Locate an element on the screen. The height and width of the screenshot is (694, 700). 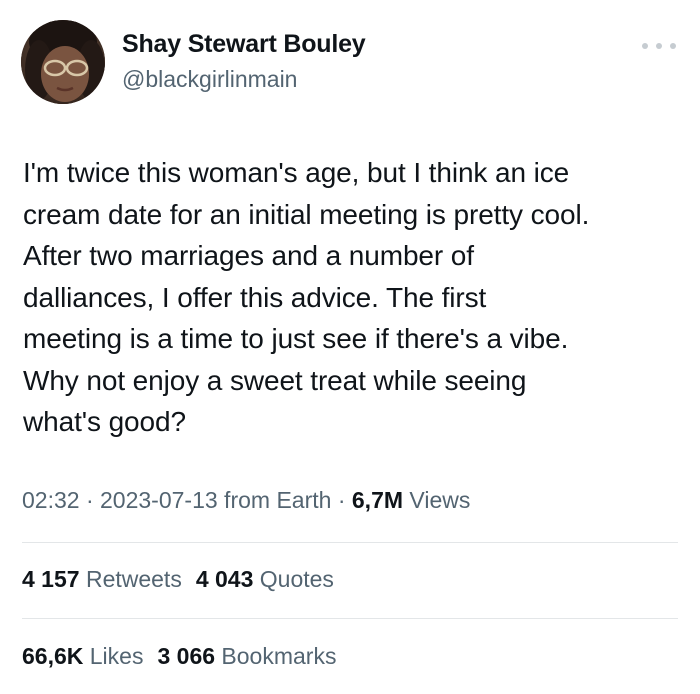
likes-label: Likes is located at coordinates (113, 656).